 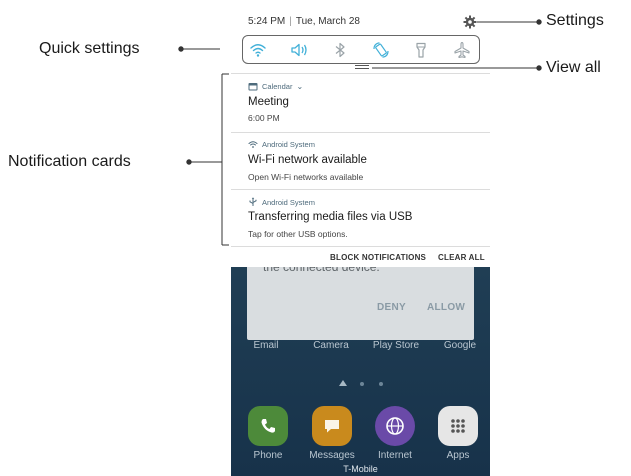 What do you see at coordinates (378, 257) in the screenshot?
I see `block-notifications-button: BLOCK NOTIFICATIONS` at bounding box center [378, 257].